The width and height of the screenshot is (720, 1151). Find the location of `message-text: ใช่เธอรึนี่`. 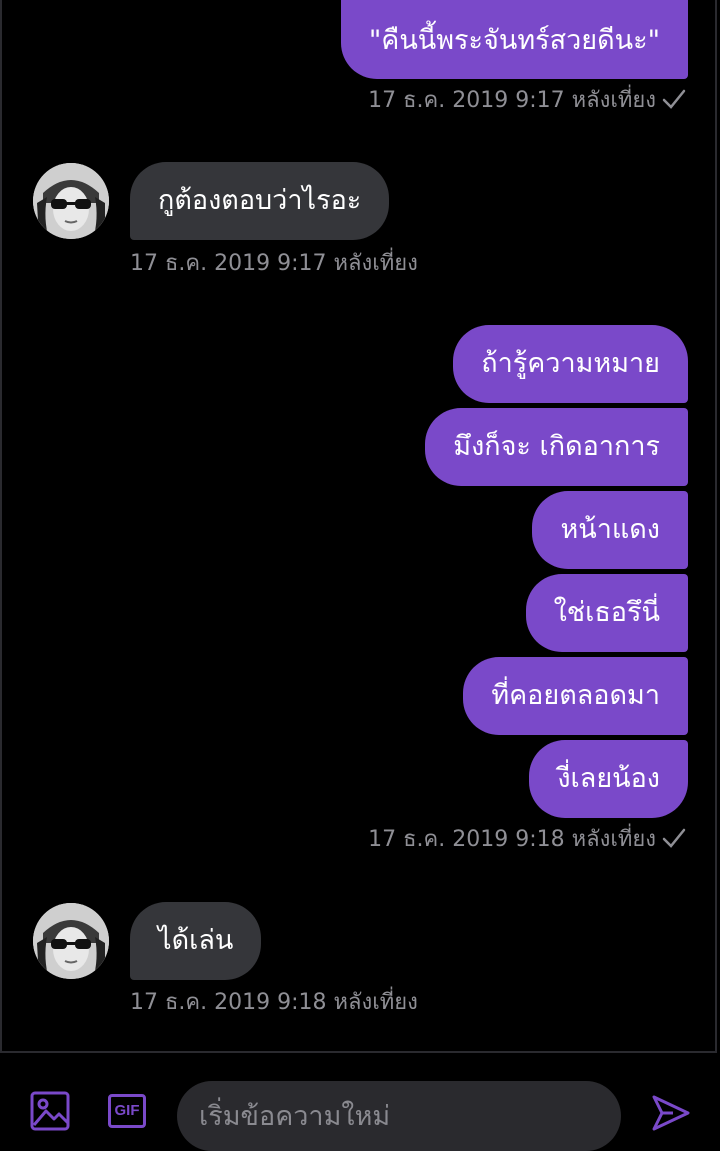

message-text: ใช่เธอรึนี่ is located at coordinates (606, 612).